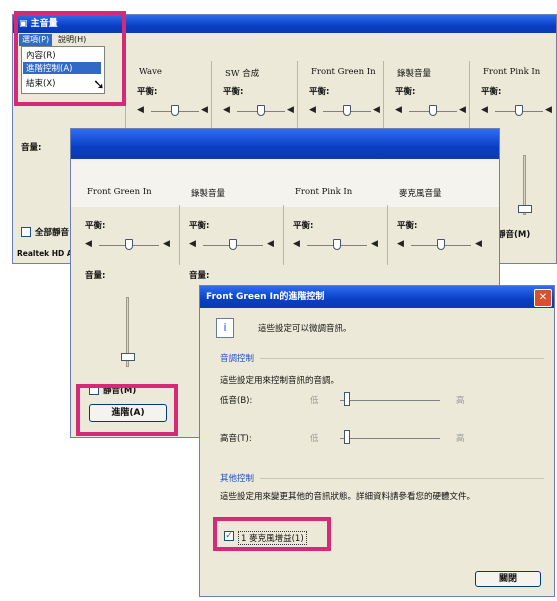 The height and width of the screenshot is (601, 557). I want to click on tone-group-title: 音調控制, so click(237, 359).